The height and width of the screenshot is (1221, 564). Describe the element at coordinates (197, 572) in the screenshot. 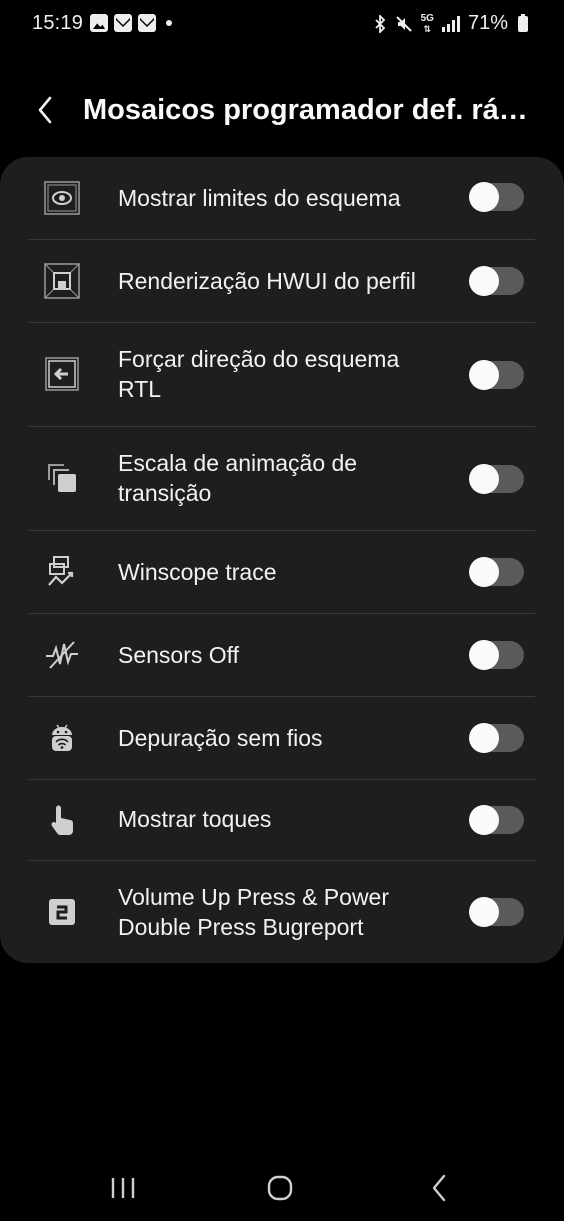

I see `setting-label: Winscope trace` at that location.